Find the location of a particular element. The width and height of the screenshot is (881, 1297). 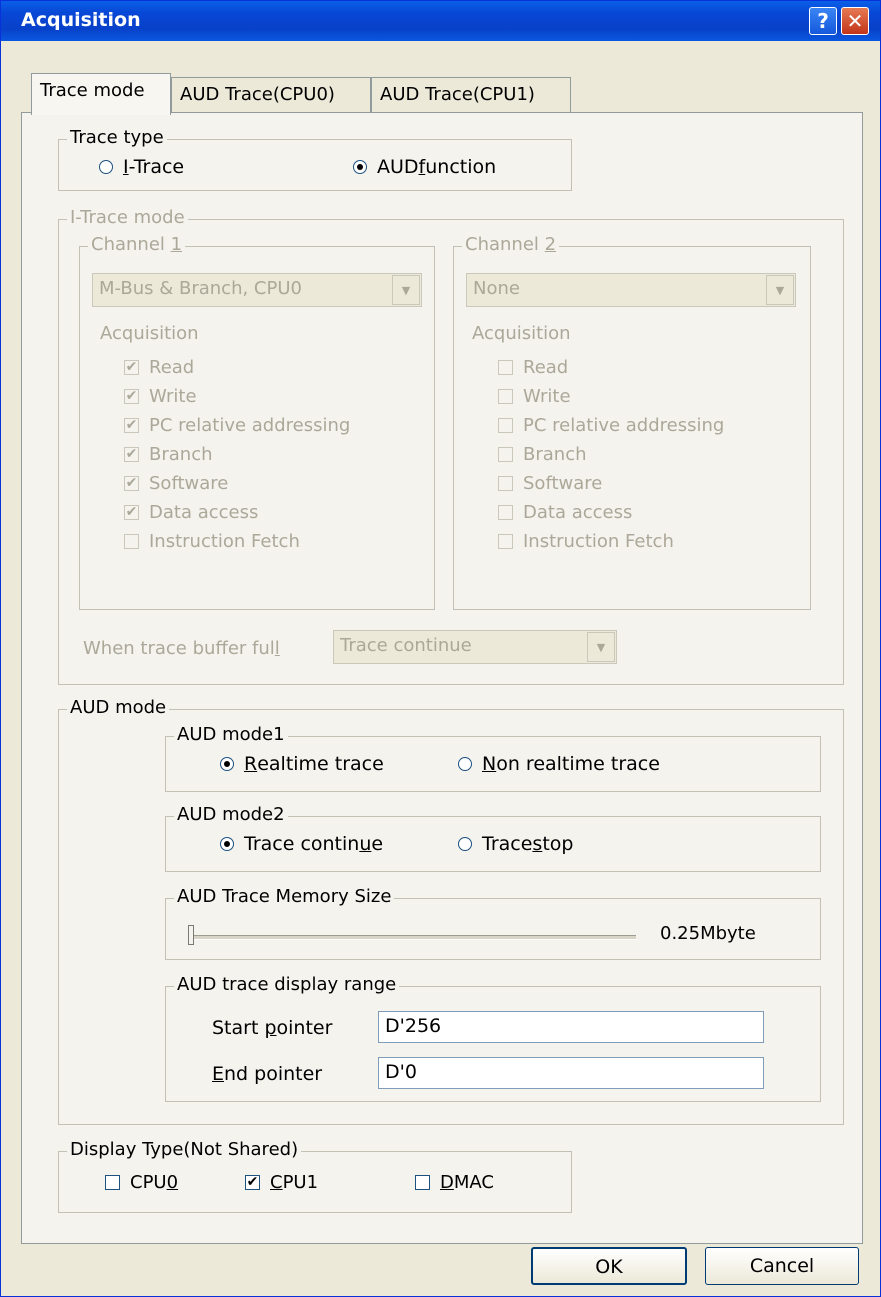

dmac-checkbox: D MAC is located at coordinates (454, 1182).